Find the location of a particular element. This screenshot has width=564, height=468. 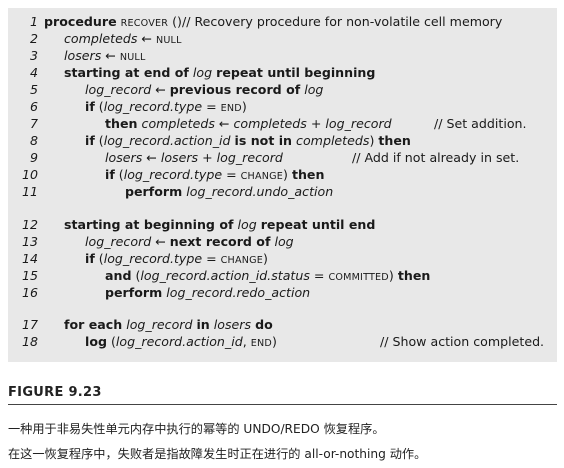

code-comment: // Show action completed. is located at coordinates (462, 341).